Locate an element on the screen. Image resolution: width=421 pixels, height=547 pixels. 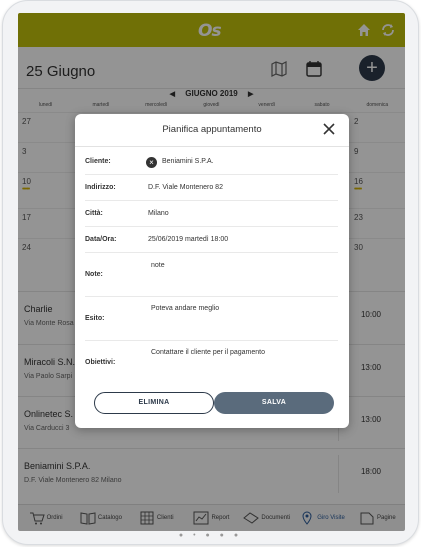
field-label: Data/Ora: is located at coordinates (101, 239).